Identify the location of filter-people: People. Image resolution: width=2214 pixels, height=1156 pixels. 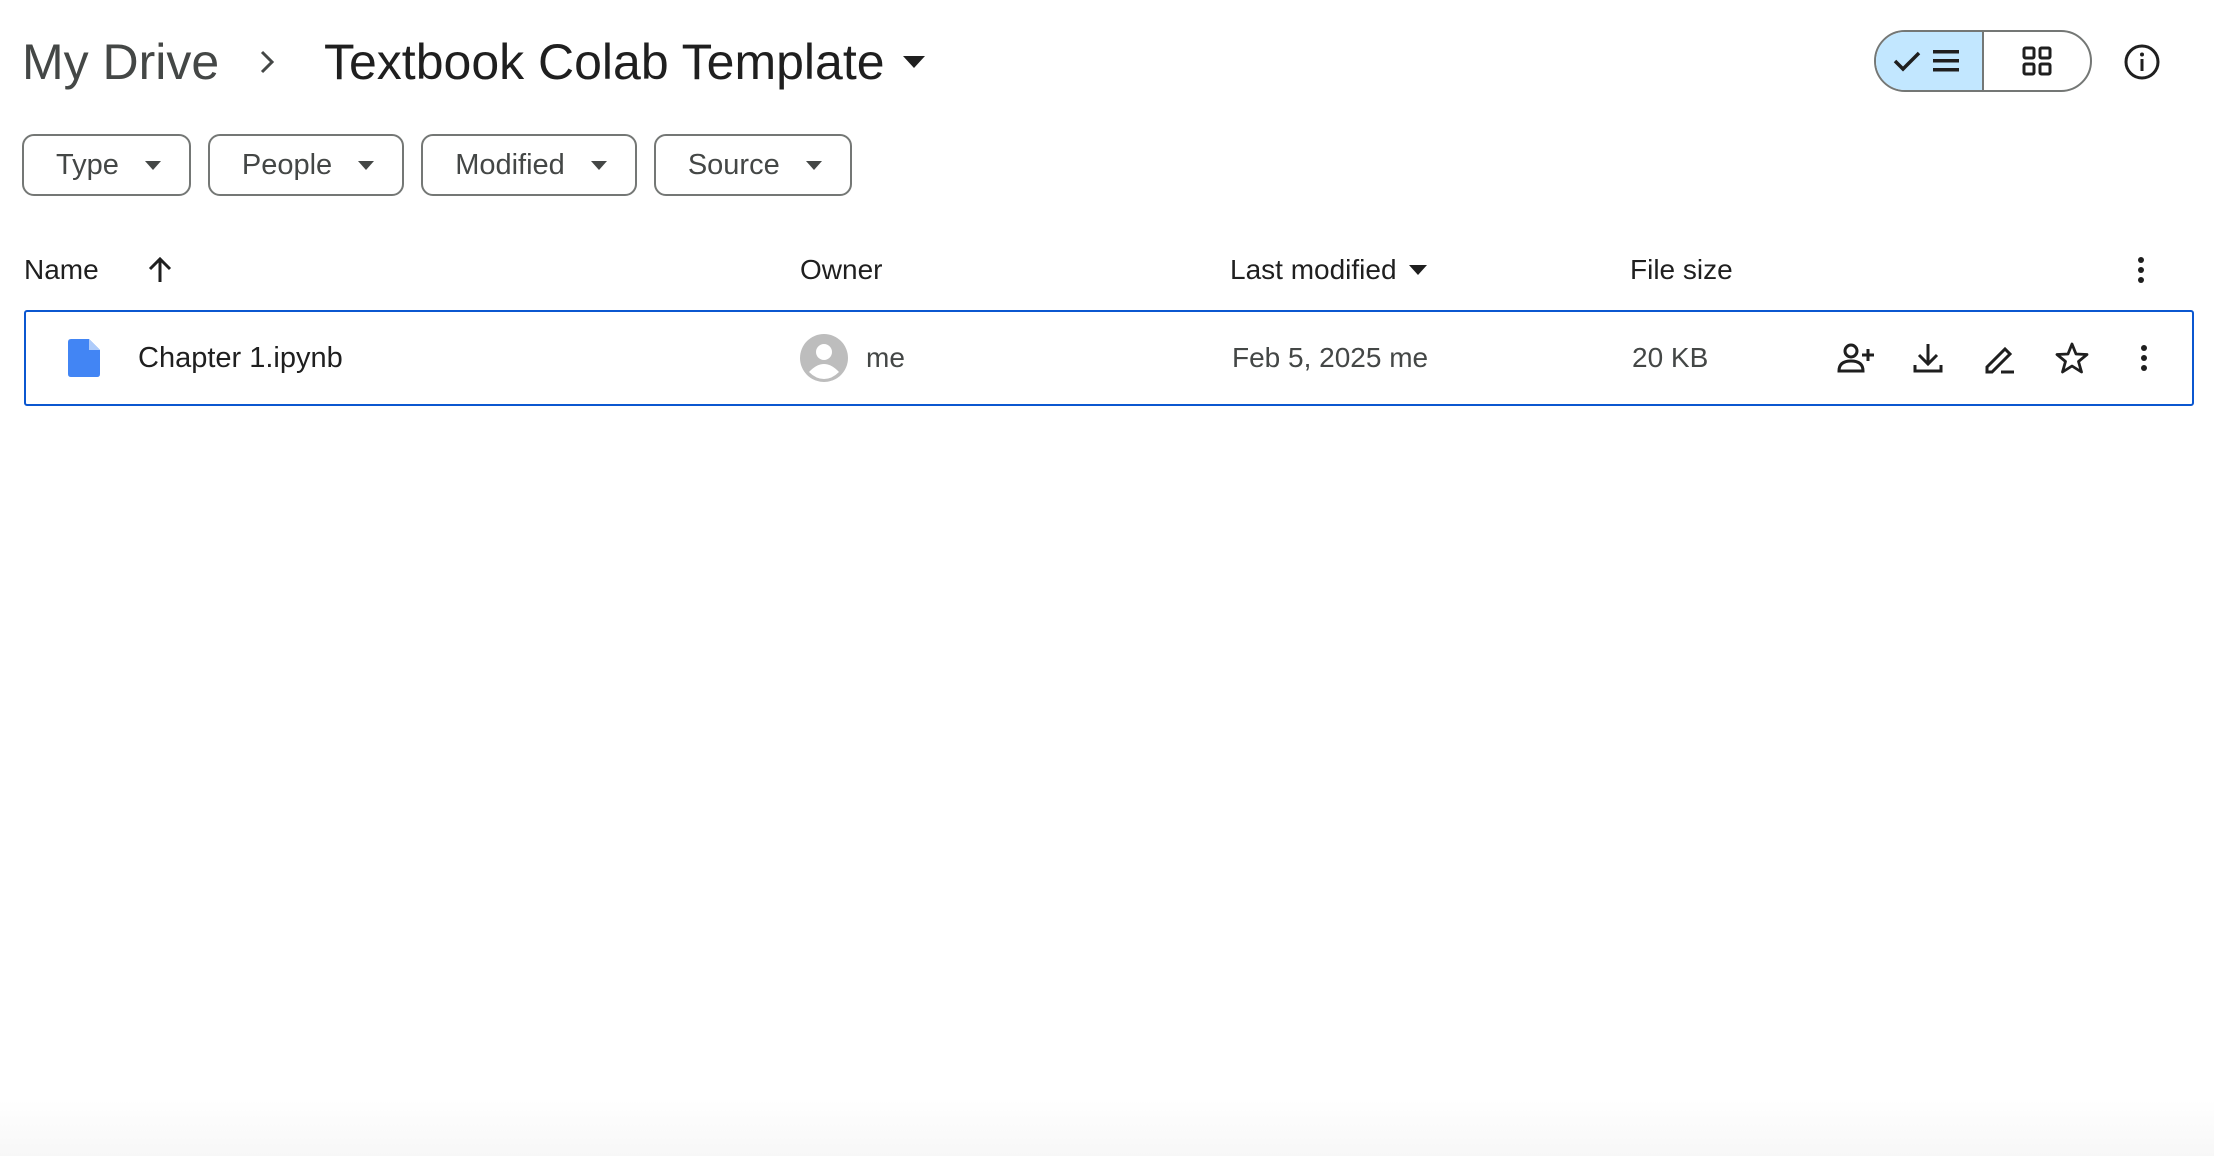
(306, 165).